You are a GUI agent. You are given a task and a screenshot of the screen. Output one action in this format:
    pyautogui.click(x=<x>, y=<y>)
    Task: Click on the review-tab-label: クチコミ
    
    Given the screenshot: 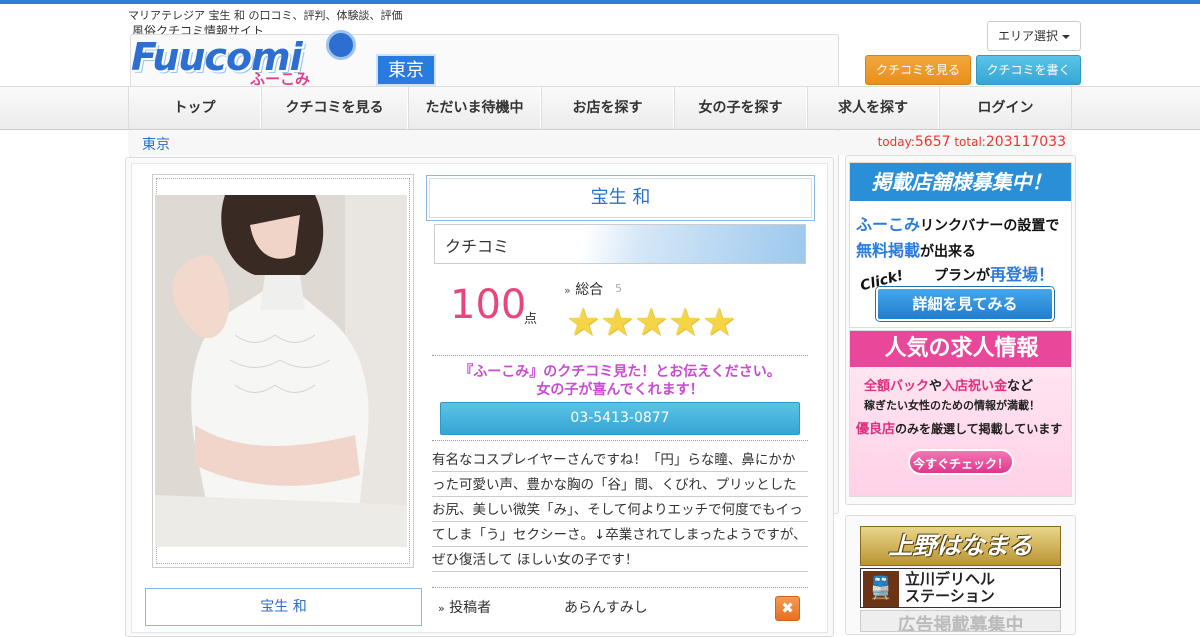 What is the action you would take?
    pyautogui.click(x=477, y=246)
    